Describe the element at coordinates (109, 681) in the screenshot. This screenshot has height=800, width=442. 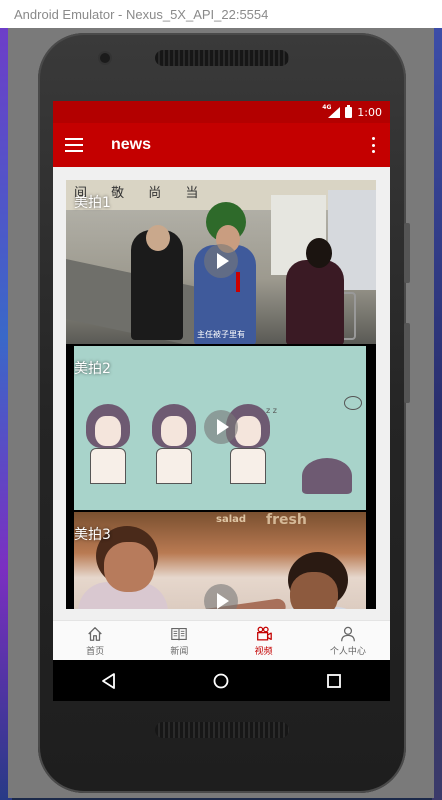
I see `back-icon` at that location.